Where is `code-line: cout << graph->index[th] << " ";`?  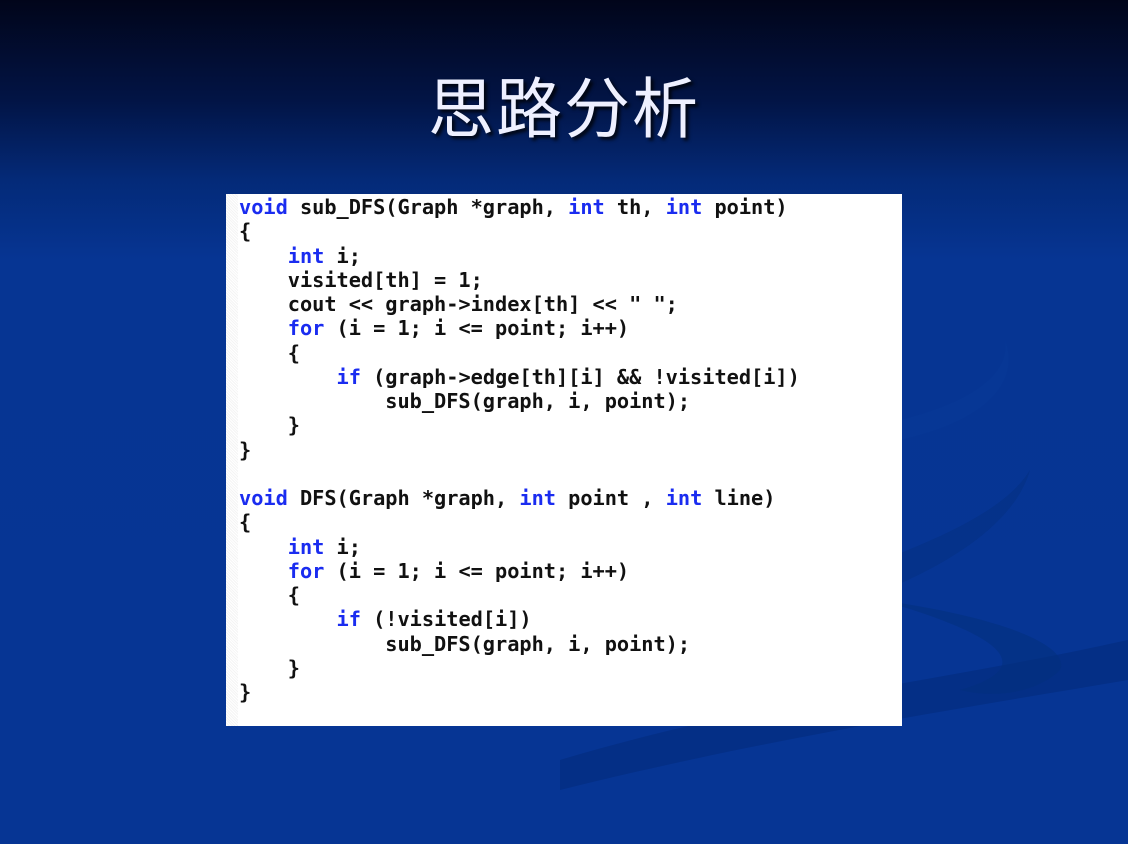
code-line: cout << graph->index[th] << " "; is located at coordinates (458, 304).